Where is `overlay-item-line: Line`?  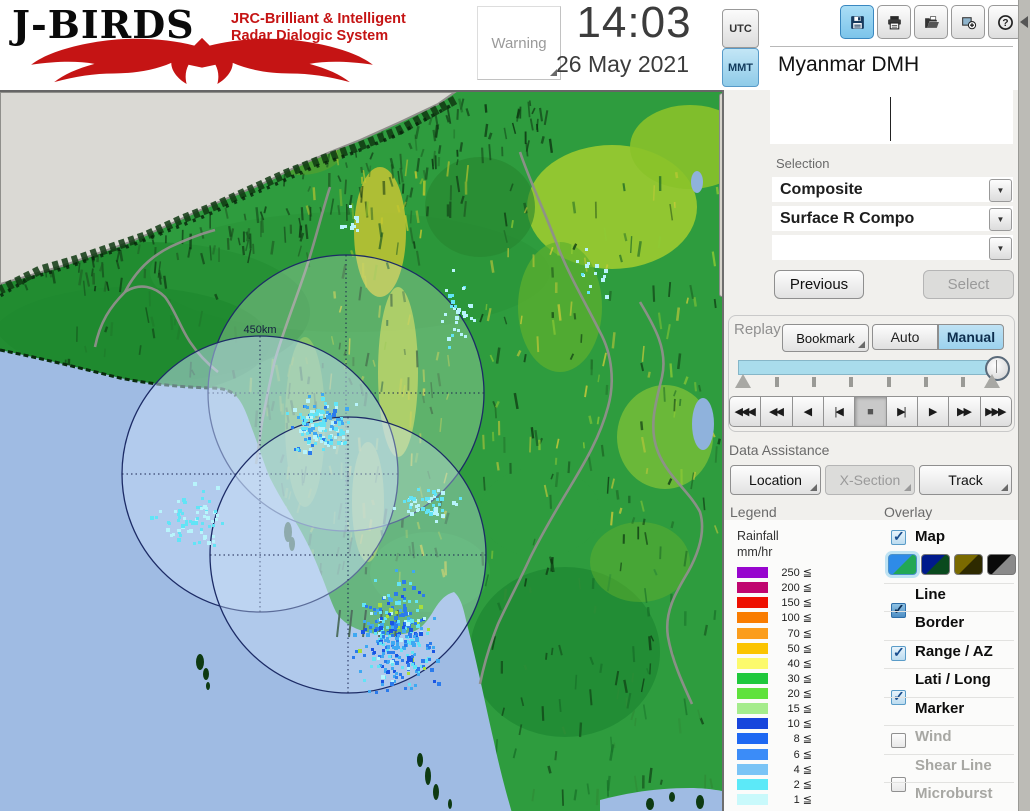 overlay-item-line: Line is located at coordinates (930, 594).